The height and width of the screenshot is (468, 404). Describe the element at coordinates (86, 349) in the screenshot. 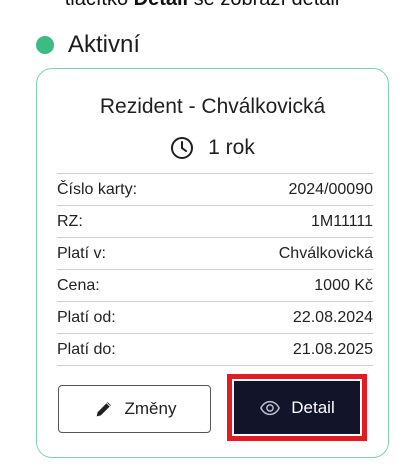

I see `info-label: Platí do:` at that location.